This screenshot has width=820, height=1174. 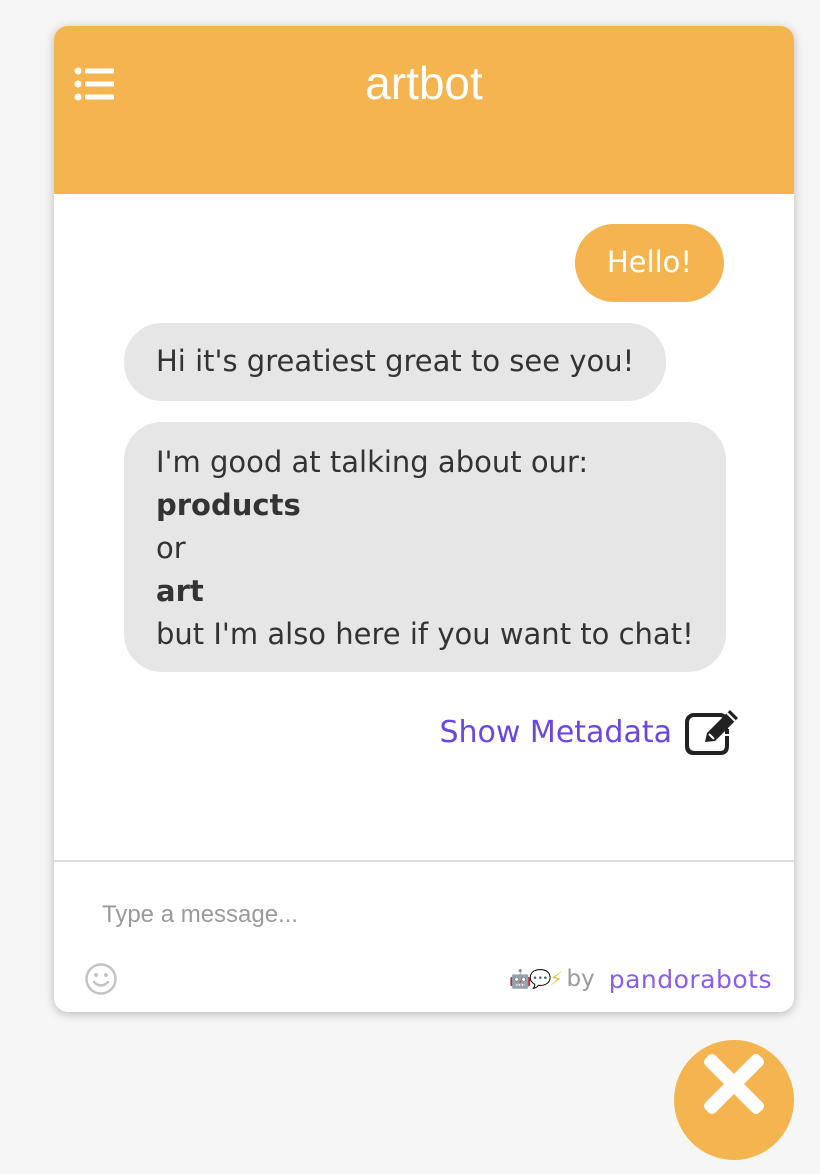 I want to click on bot-message-line: or, so click(x=171, y=548).